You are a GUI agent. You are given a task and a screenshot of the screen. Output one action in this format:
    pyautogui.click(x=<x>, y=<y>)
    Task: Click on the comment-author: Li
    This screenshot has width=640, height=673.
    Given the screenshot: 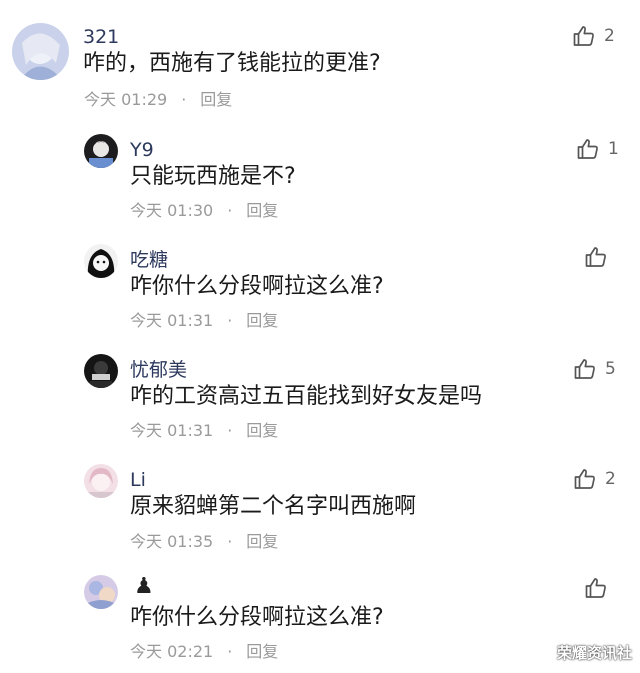 What is the action you would take?
    pyautogui.click(x=138, y=480)
    